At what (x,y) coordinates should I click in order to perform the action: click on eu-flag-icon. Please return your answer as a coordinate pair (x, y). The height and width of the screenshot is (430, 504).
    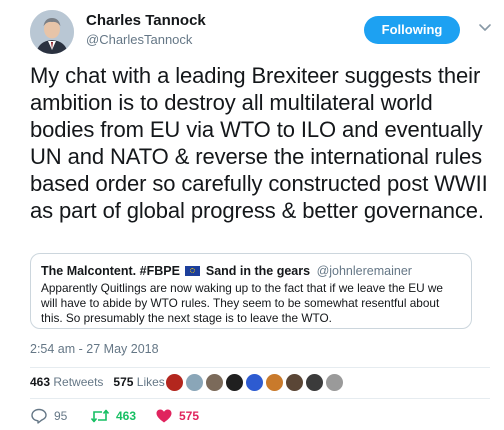
    Looking at the image, I should click on (193, 271).